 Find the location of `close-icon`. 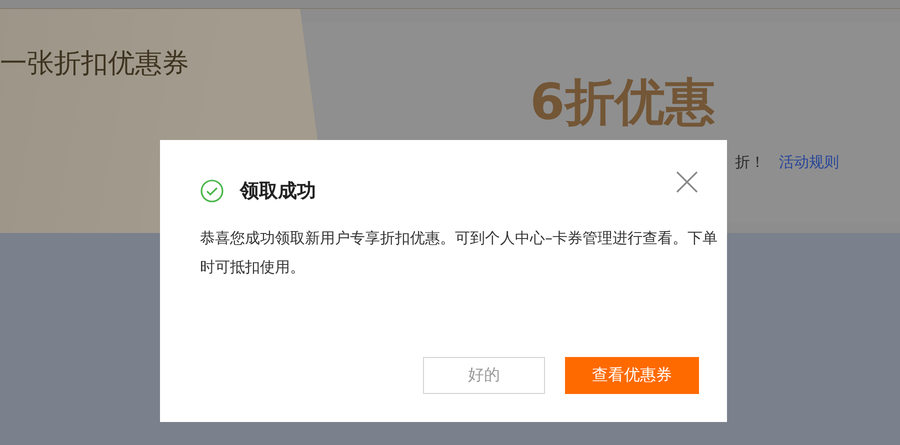

close-icon is located at coordinates (687, 182).